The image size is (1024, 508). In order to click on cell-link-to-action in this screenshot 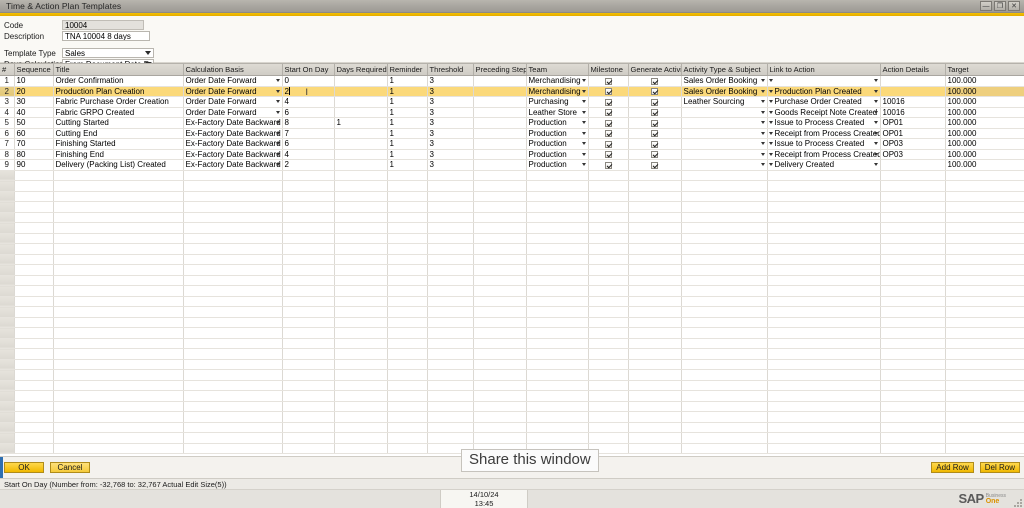, I will do `click(824, 81)`.